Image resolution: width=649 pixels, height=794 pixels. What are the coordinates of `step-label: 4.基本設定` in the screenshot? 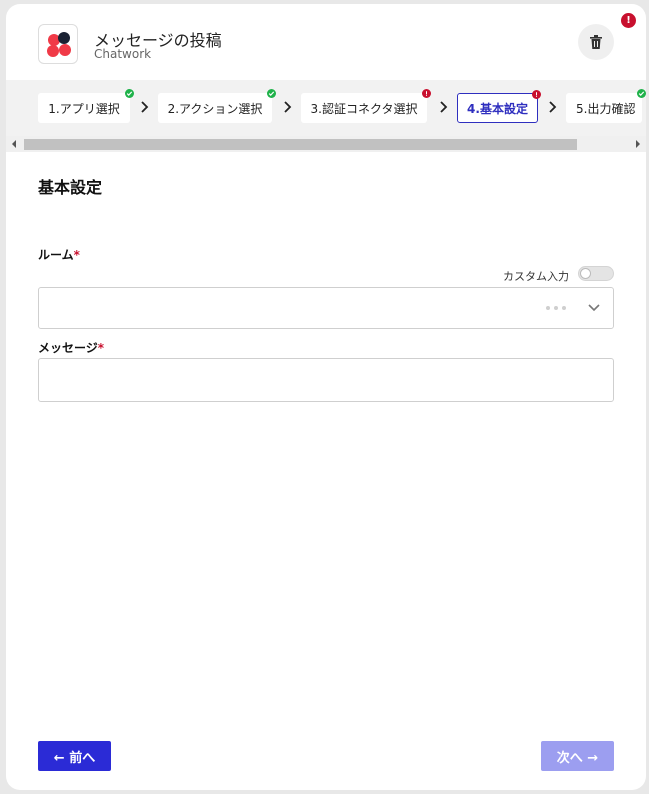 It's located at (497, 108).